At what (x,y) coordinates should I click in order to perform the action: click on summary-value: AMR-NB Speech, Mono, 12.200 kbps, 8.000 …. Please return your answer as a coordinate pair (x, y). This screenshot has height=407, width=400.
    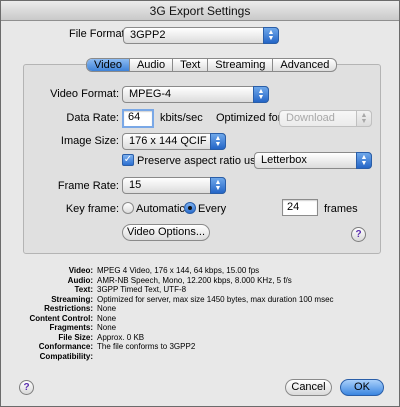
    Looking at the image, I should click on (194, 280).